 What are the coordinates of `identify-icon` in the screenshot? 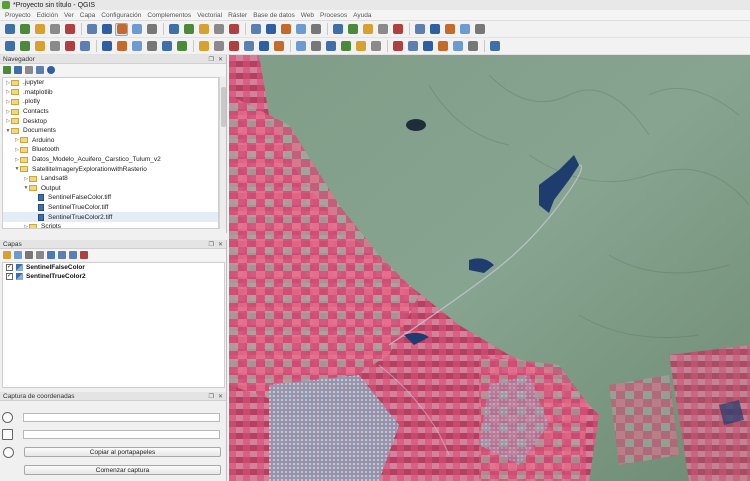 It's located at (337, 29).